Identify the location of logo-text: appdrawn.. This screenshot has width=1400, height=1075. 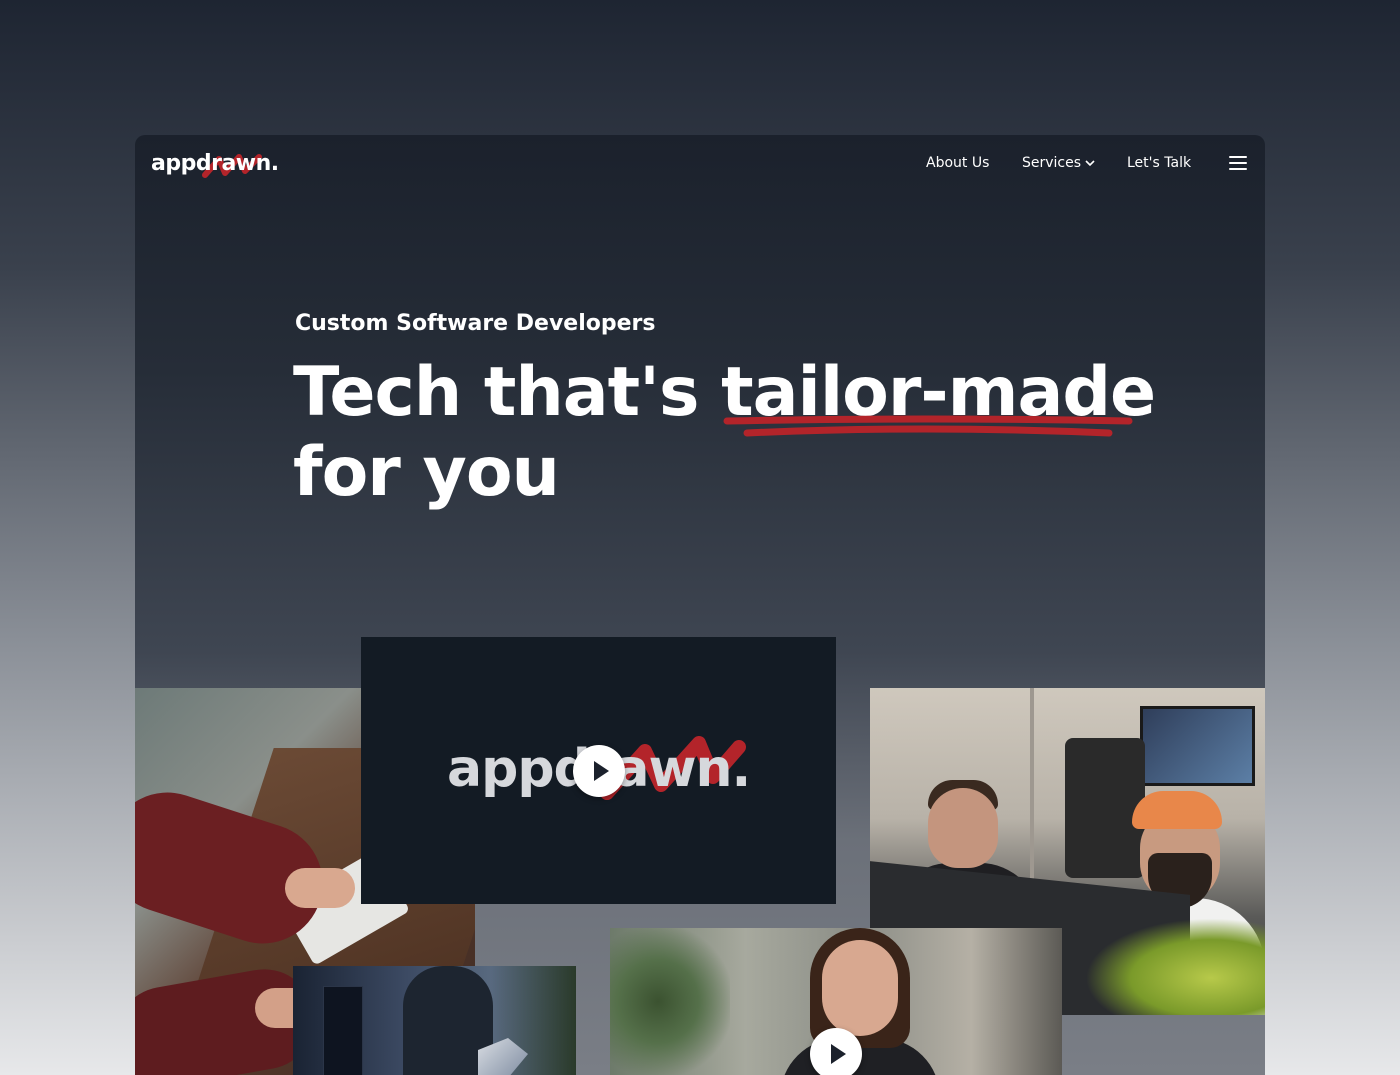
(215, 163).